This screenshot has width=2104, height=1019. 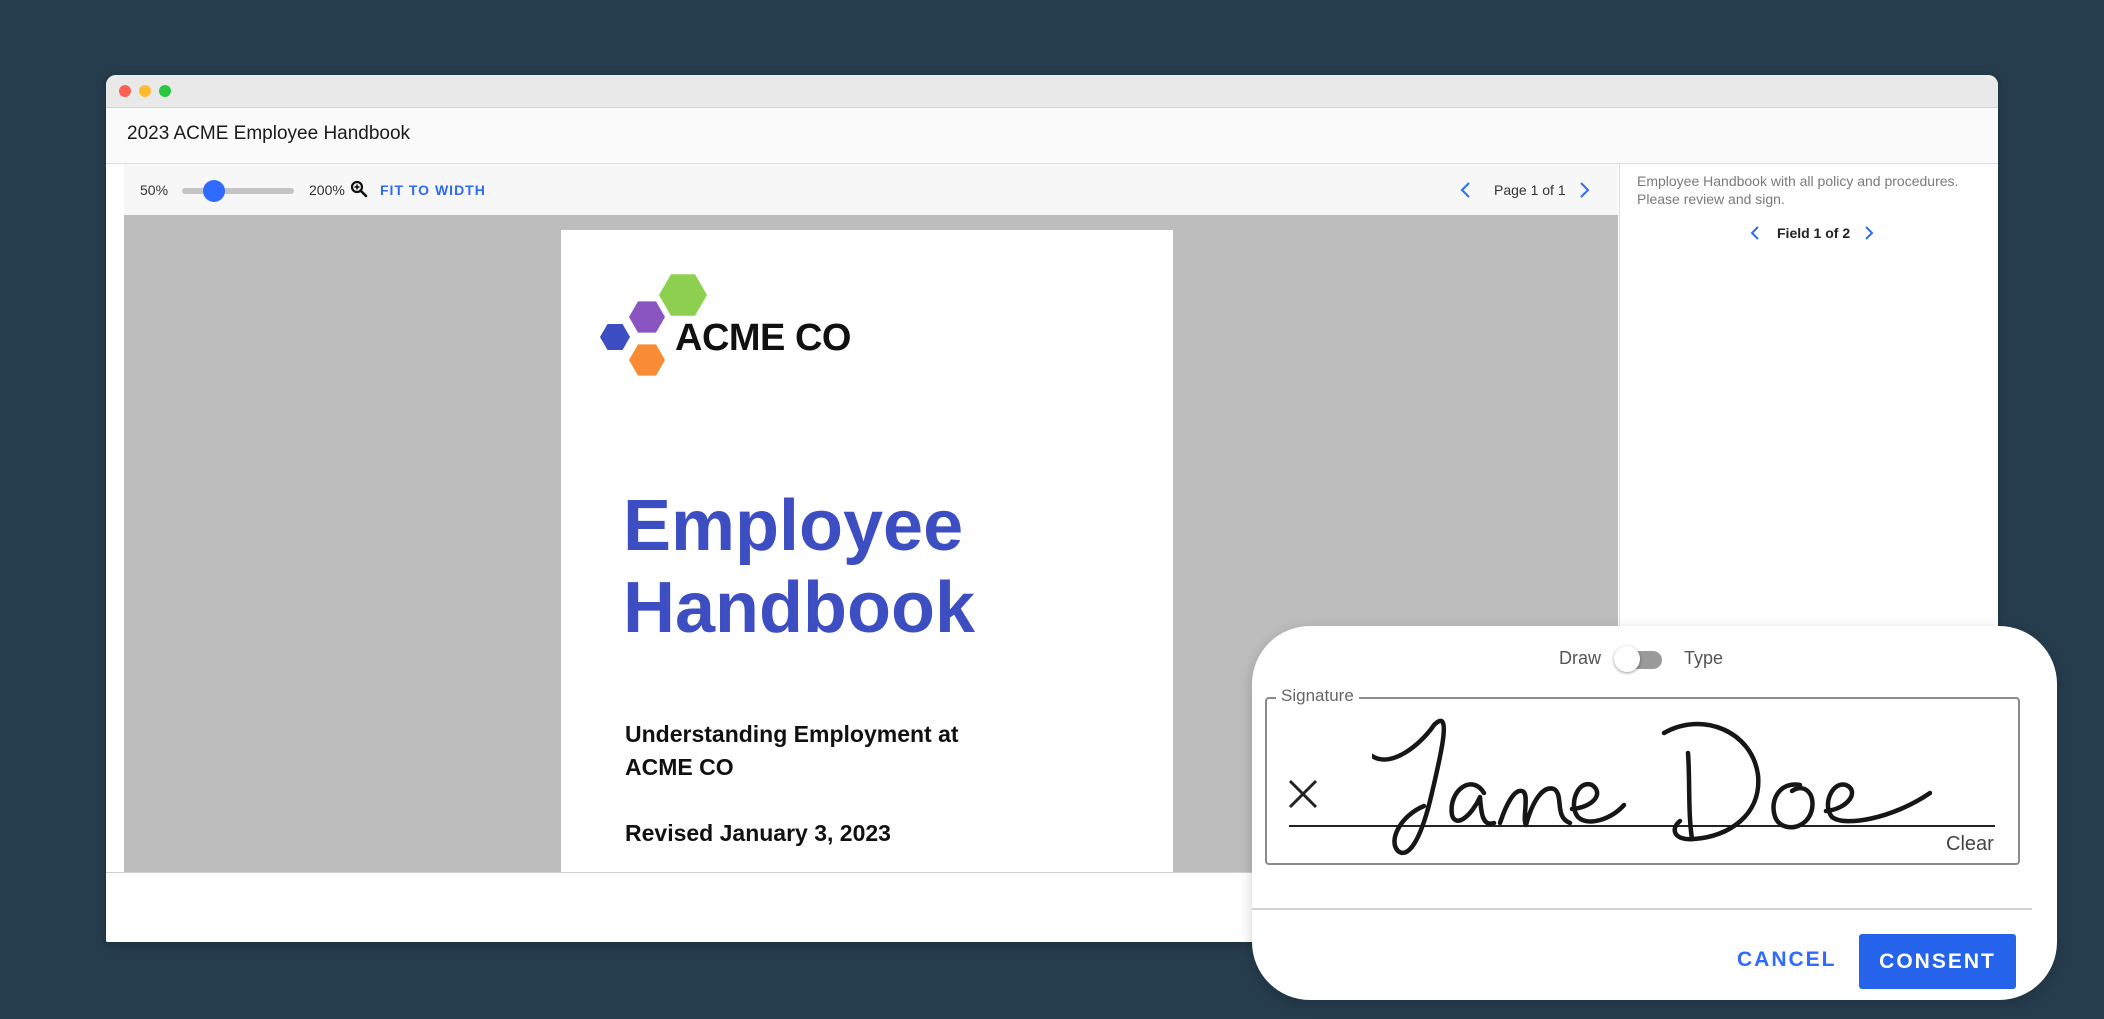 What do you see at coordinates (1787, 960) in the screenshot?
I see `cancel-button: CANCEL` at bounding box center [1787, 960].